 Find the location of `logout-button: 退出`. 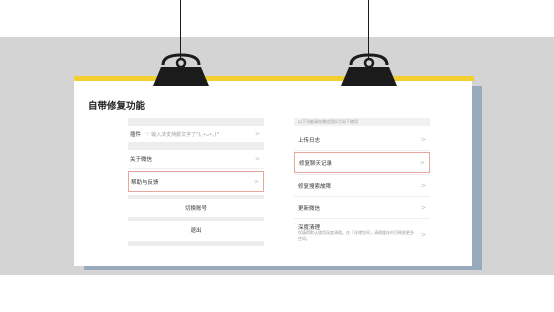

logout-button: 退出 is located at coordinates (196, 230).